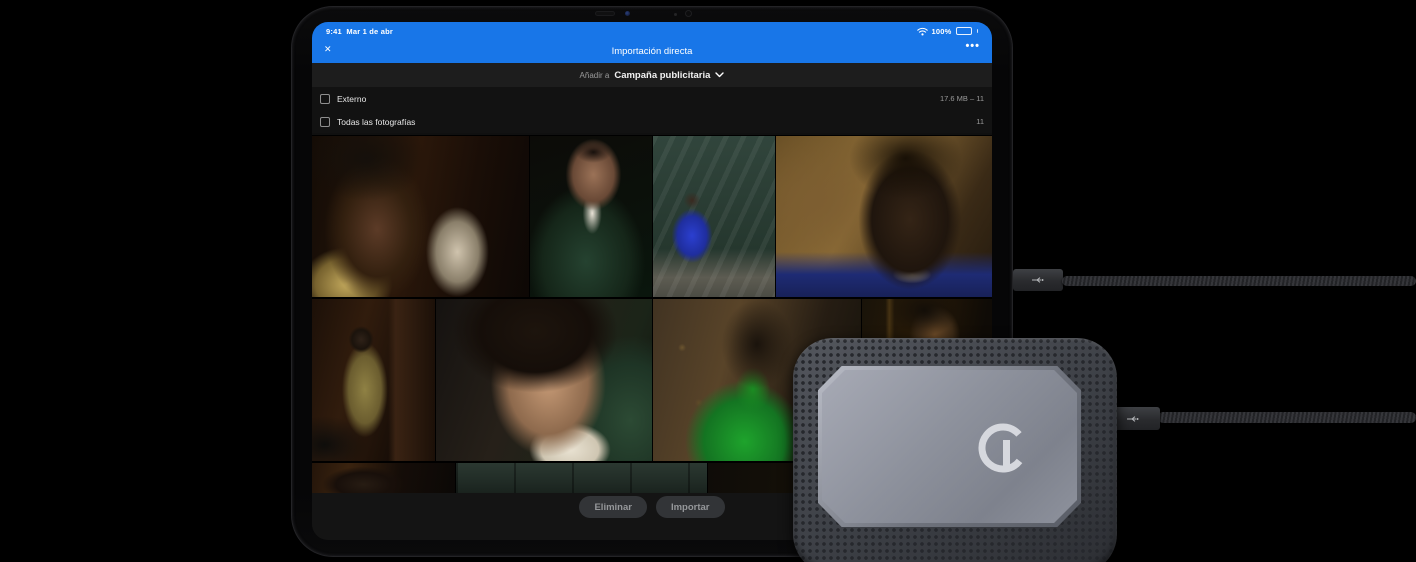 The width and height of the screenshot is (1416, 562). I want to click on ipad-sensor-pill, so click(605, 13).